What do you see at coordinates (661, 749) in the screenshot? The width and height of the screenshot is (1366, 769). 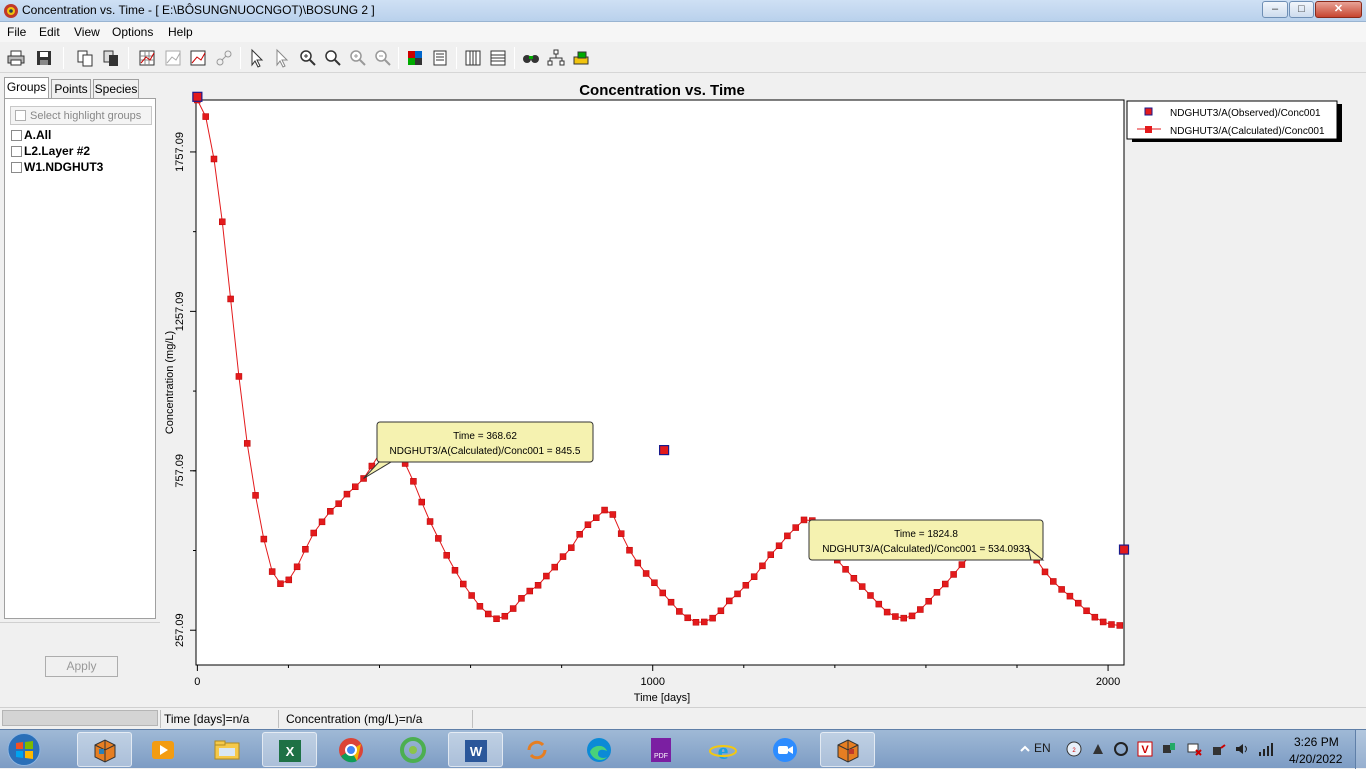 I see `pdf-icon: PDF` at bounding box center [661, 749].